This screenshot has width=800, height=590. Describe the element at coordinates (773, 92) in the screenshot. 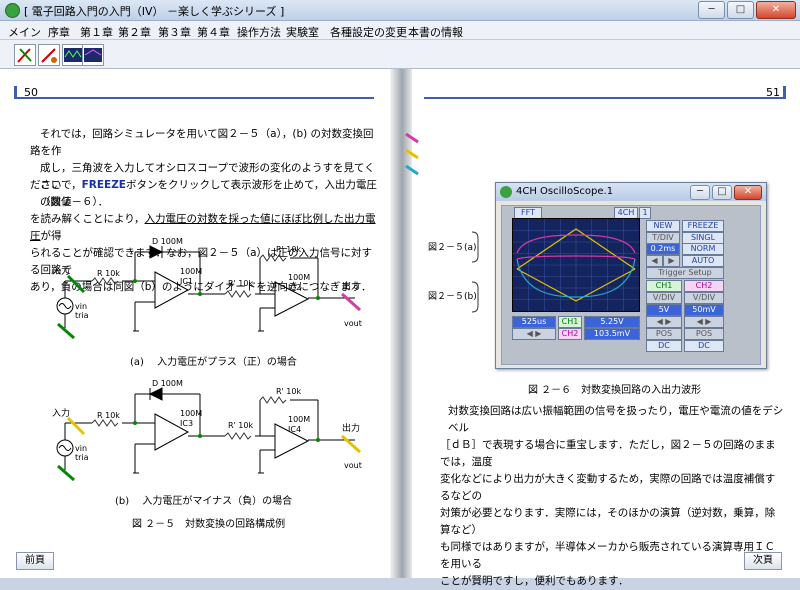

I see `right-page-number: 51` at that location.